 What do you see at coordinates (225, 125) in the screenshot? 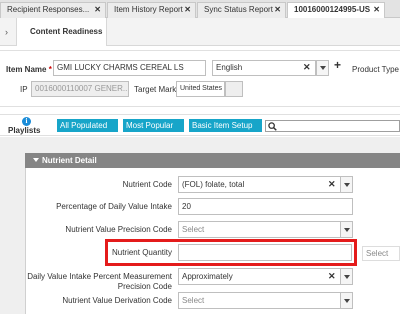
I see `playlist-chip-basic-item-setup: Basic Item Setup` at bounding box center [225, 125].